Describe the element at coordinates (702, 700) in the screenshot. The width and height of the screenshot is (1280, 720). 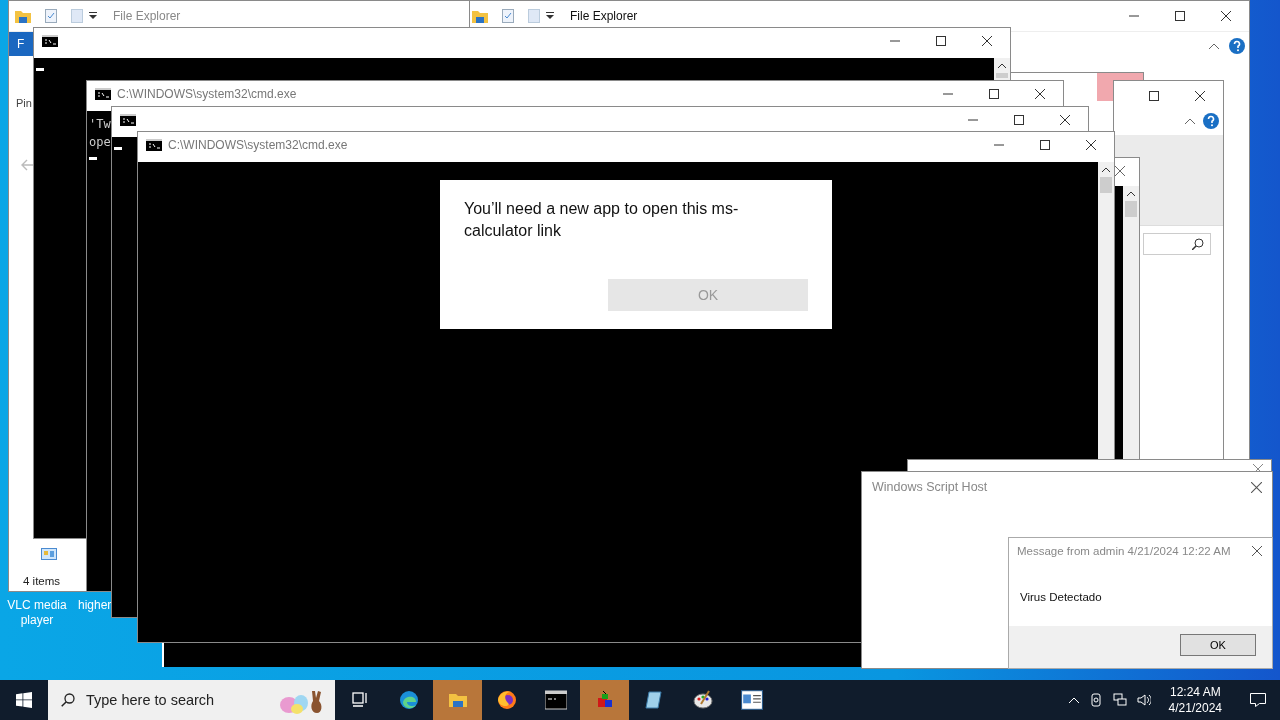
I see `palette-icon` at that location.